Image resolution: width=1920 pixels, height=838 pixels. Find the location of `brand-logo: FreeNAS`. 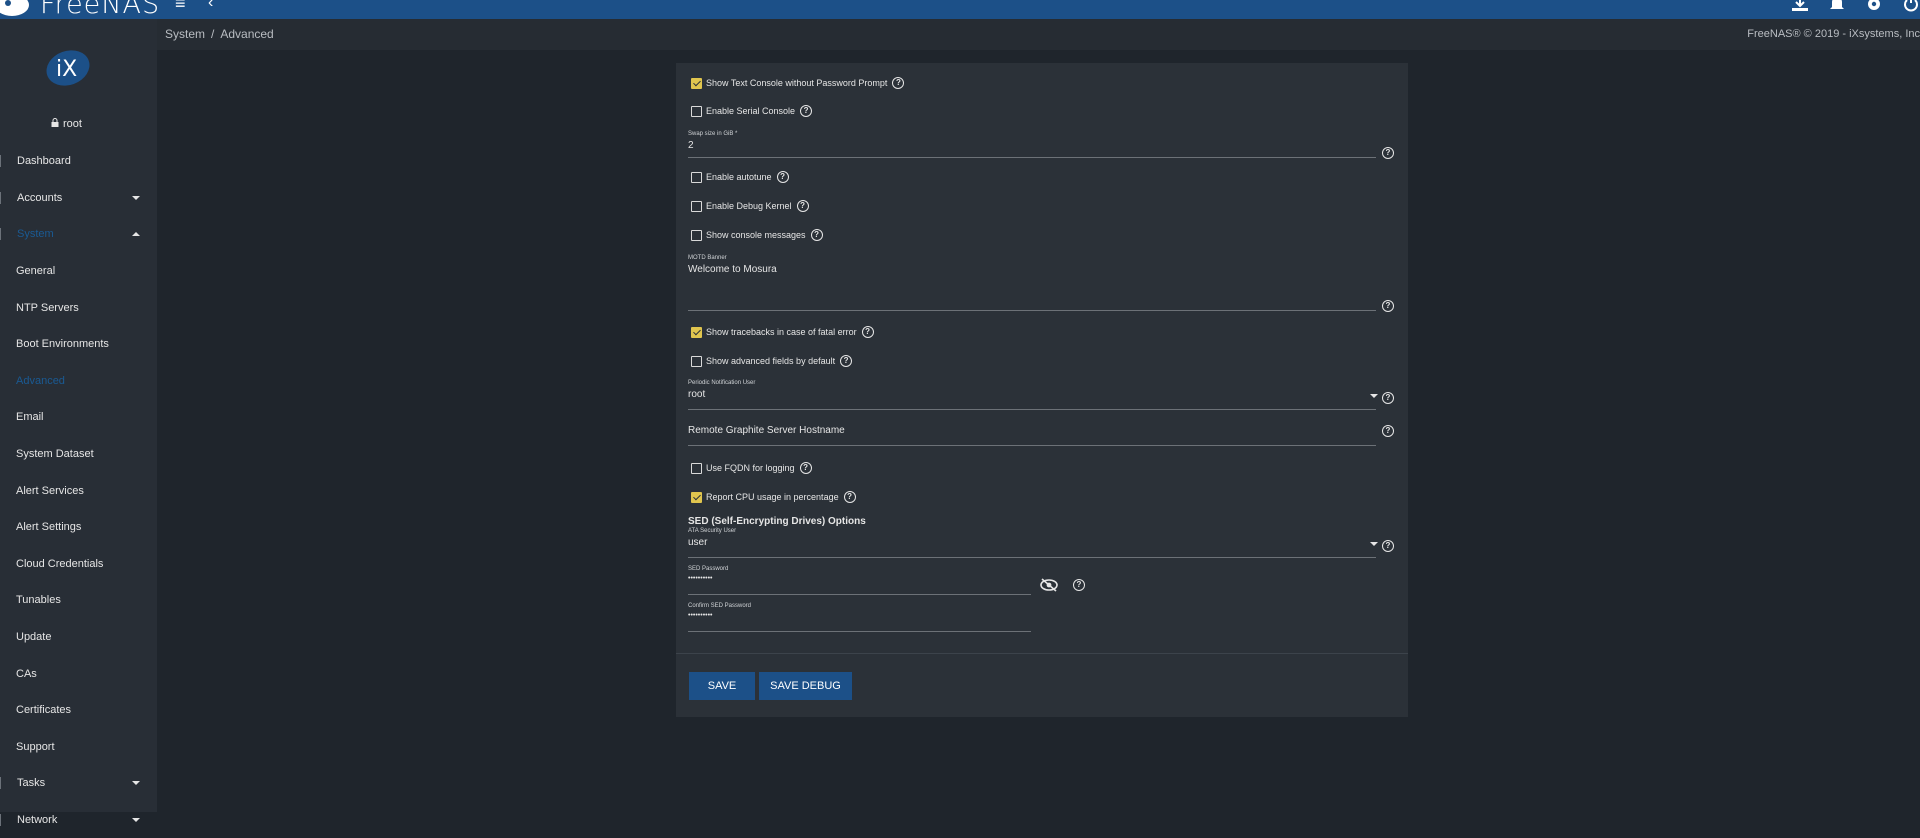

brand-logo: FreeNAS is located at coordinates (80, 10).